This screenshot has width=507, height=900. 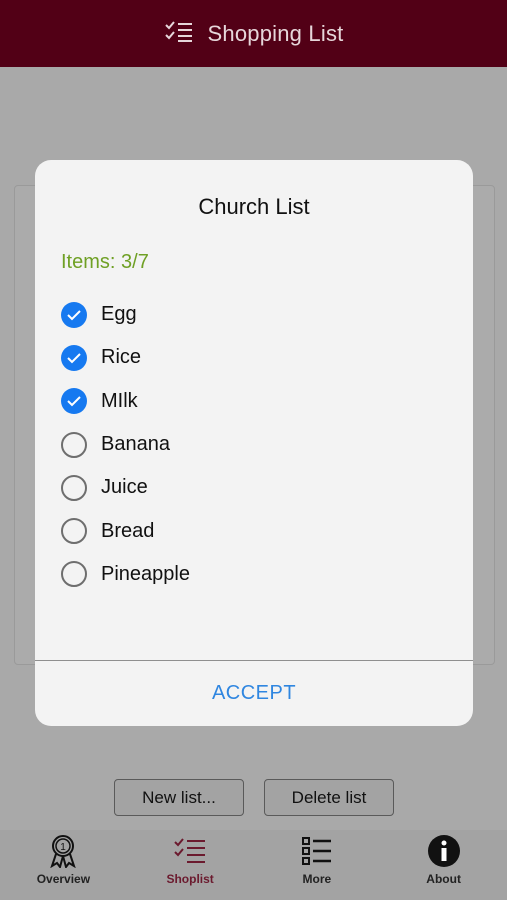 I want to click on item-label: Rice, so click(x=121, y=357).